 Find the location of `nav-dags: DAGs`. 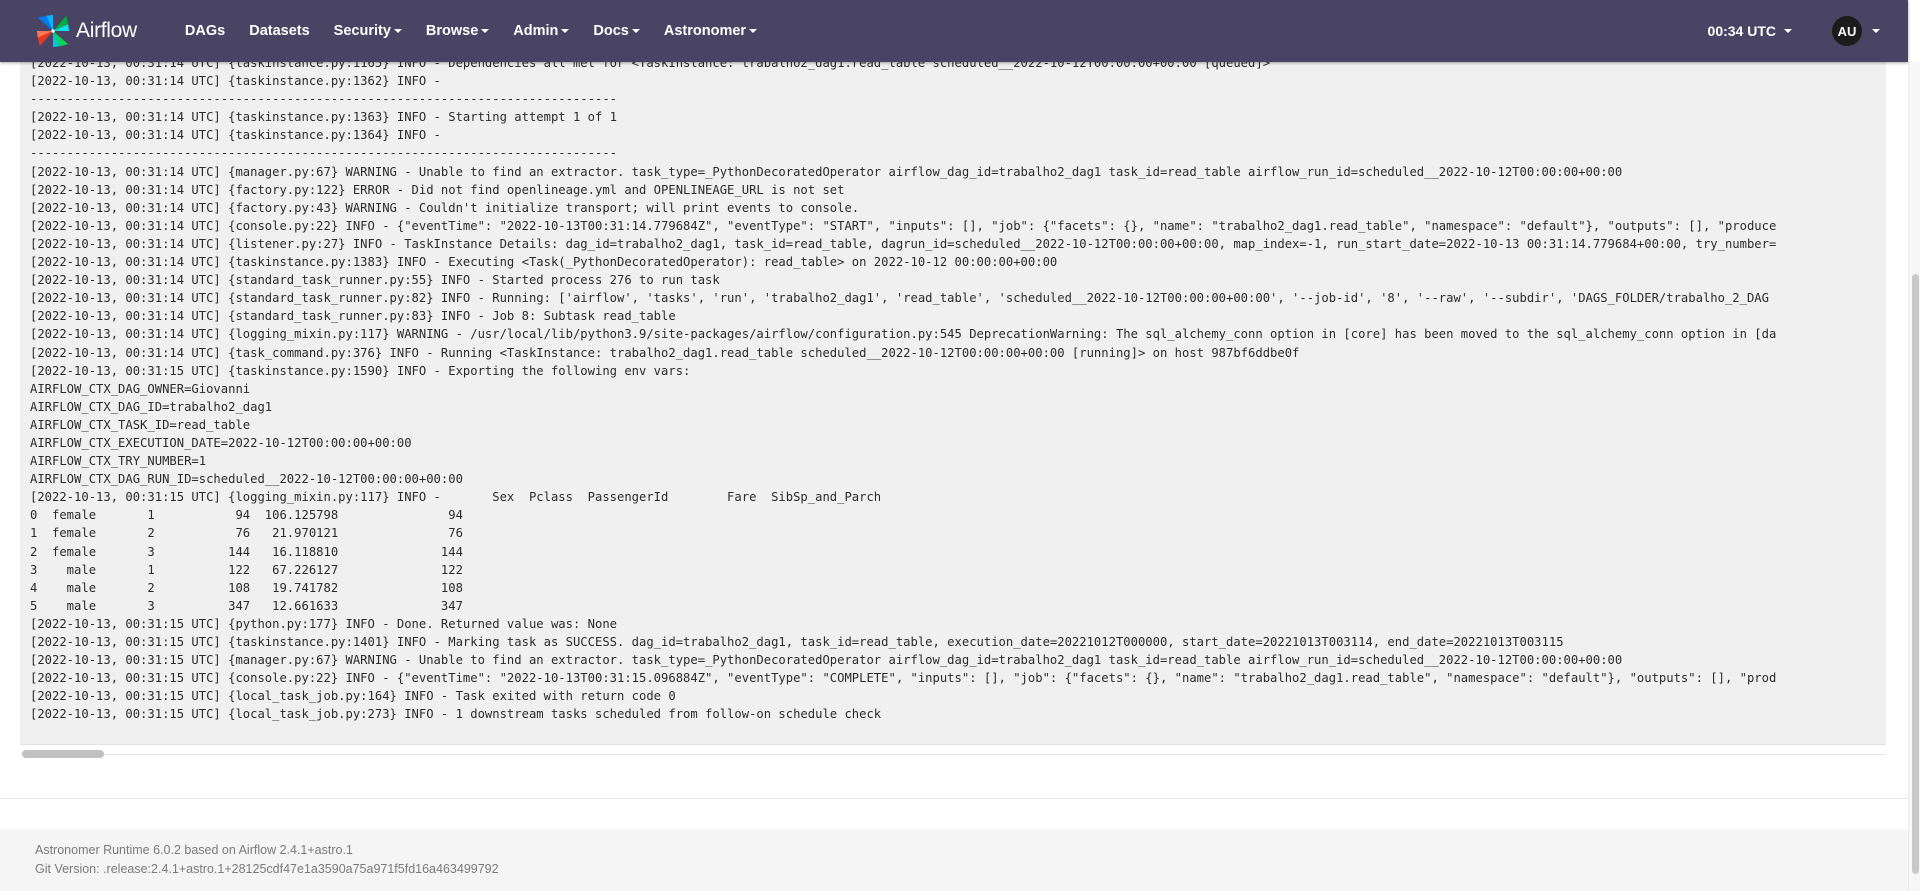

nav-dags: DAGs is located at coordinates (205, 31).